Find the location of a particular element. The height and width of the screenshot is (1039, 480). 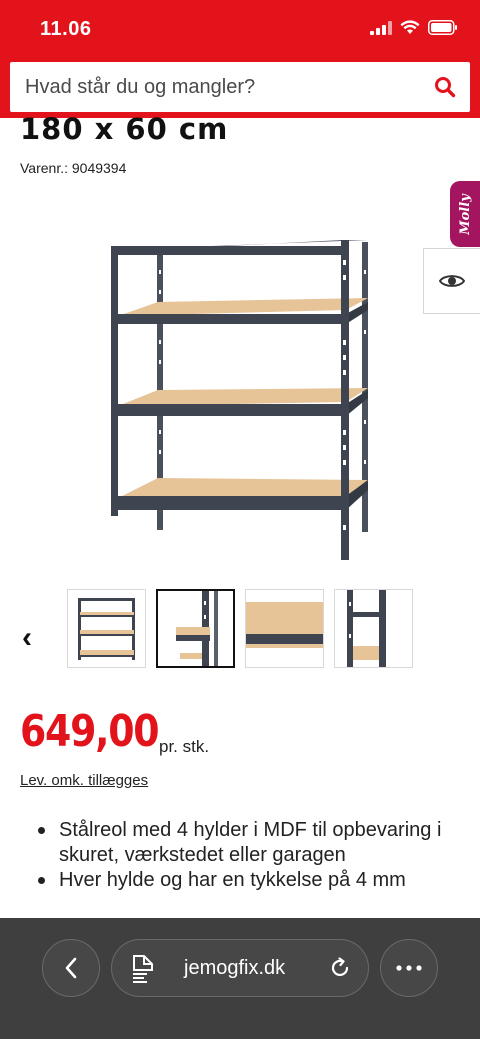

reload-icon is located at coordinates (340, 968).